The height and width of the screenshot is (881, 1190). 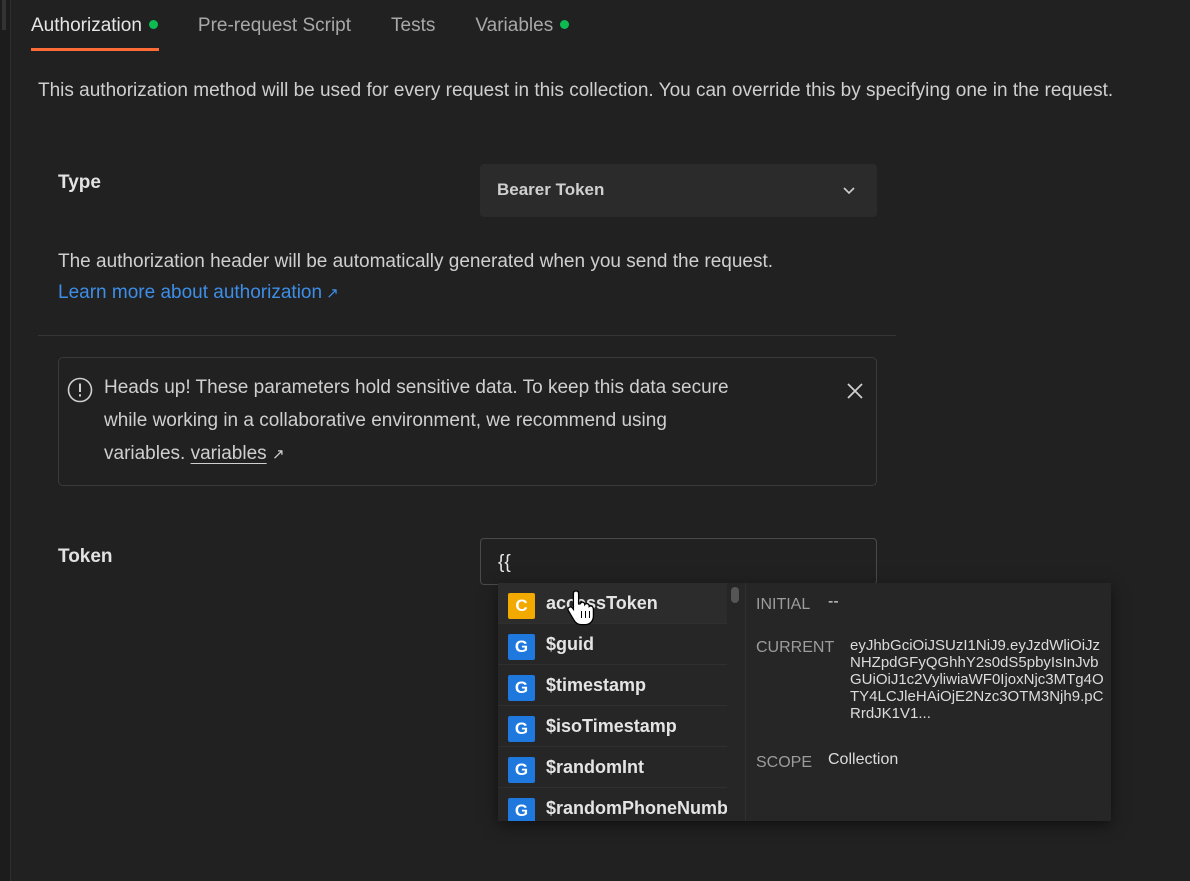 What do you see at coordinates (602, 603) in the screenshot?
I see `variable-name: accessToken` at bounding box center [602, 603].